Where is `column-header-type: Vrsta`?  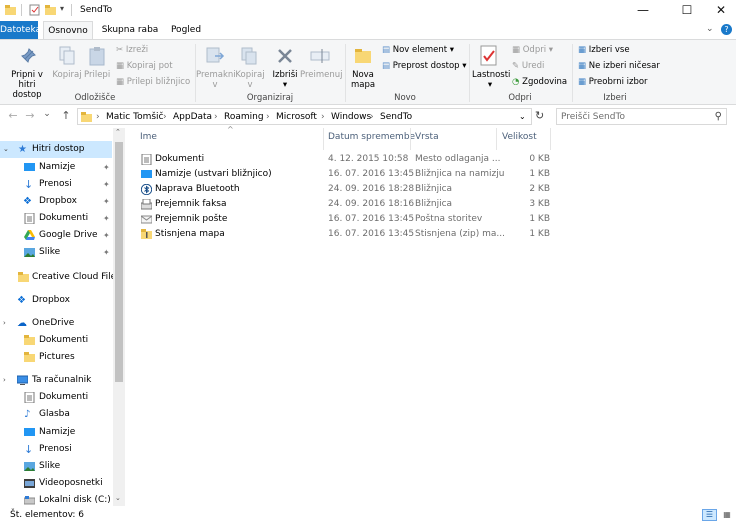
column-header-type: Vrsta is located at coordinates (427, 137).